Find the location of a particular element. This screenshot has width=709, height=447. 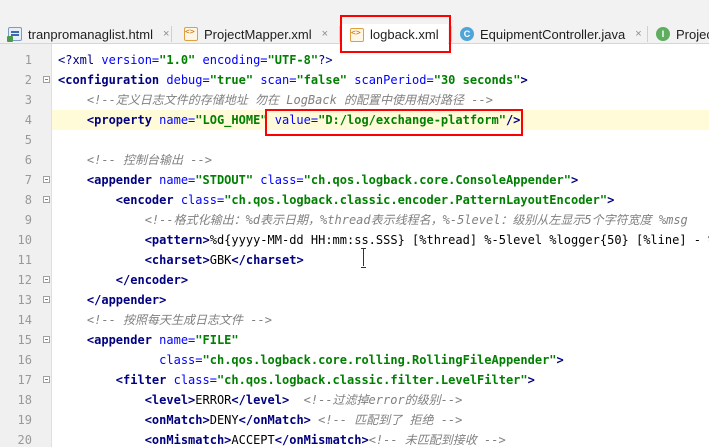

code-token: scanPeriod= is located at coordinates (390, 80).